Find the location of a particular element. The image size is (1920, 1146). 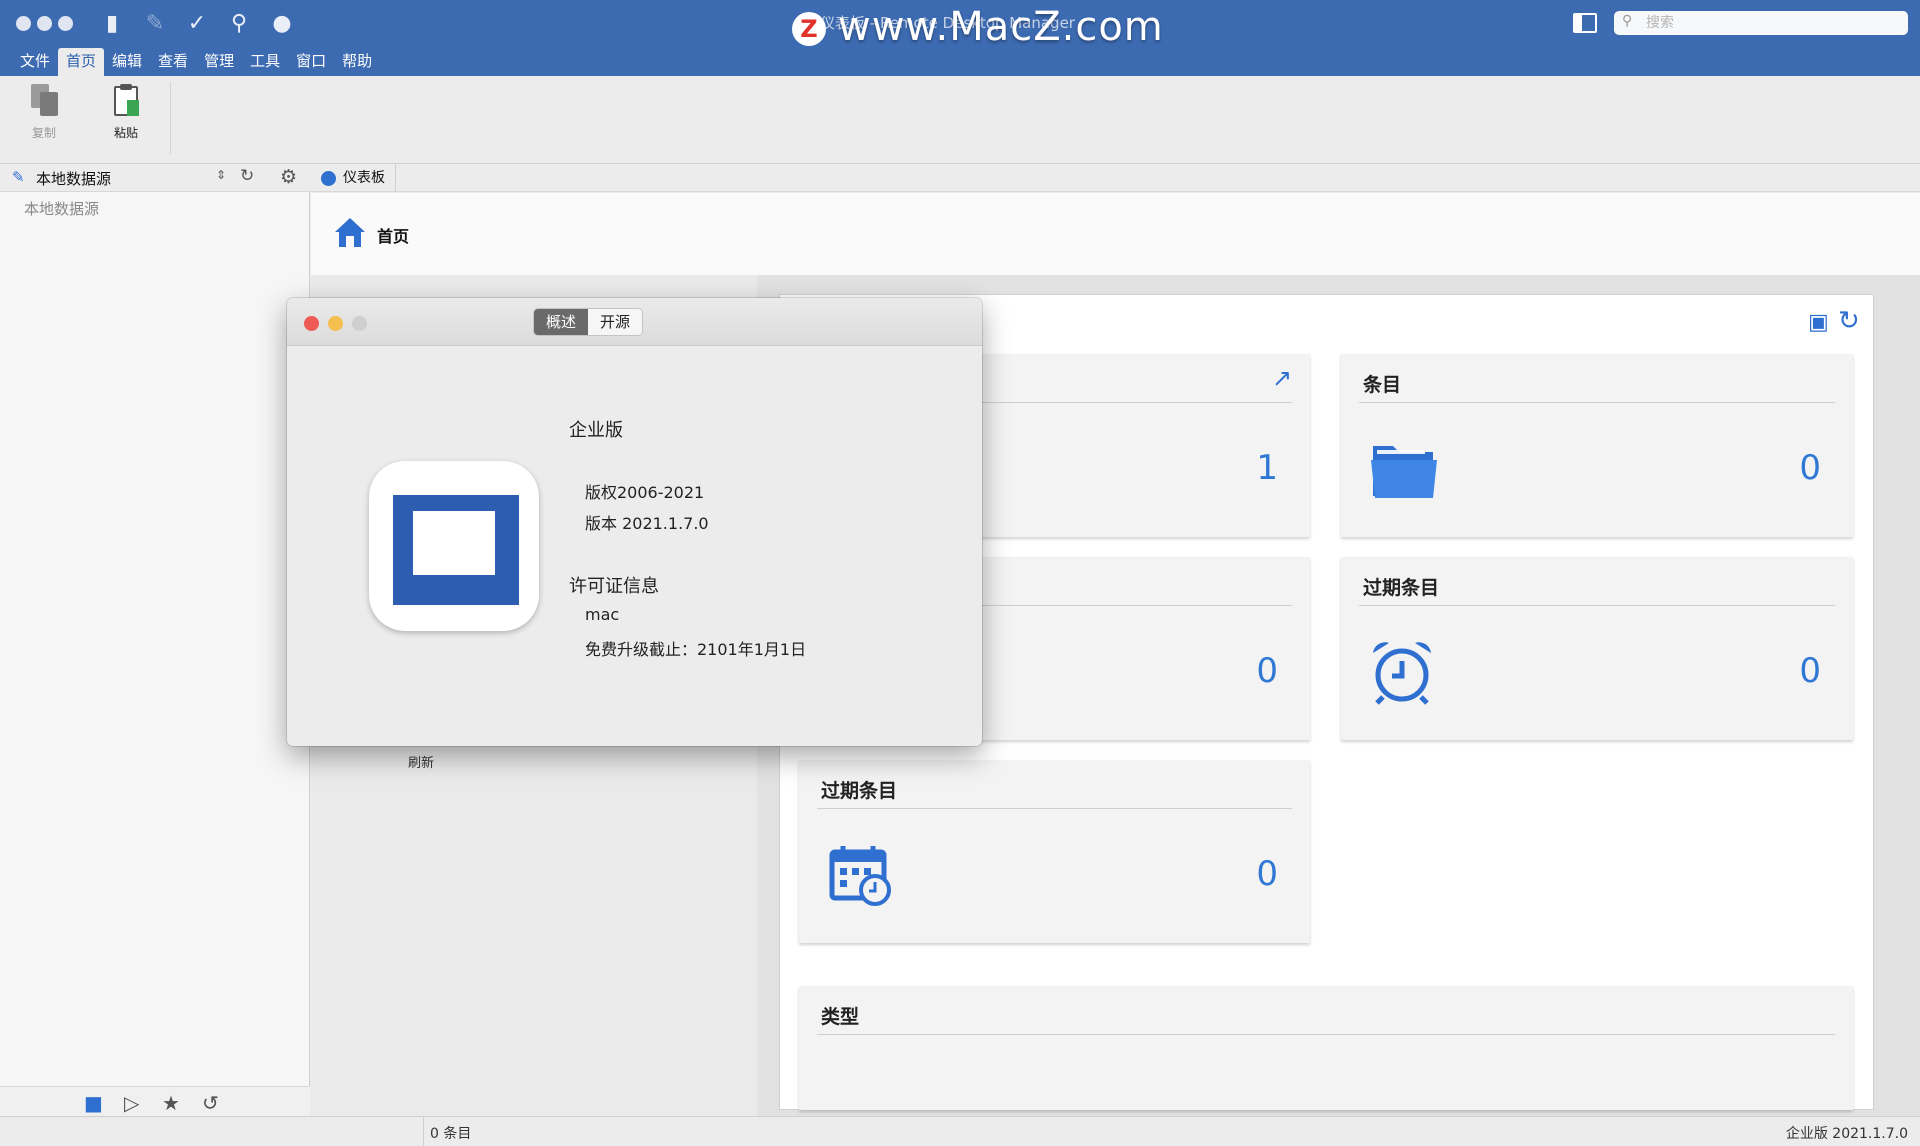

window-zoom-button is located at coordinates (65, 23).